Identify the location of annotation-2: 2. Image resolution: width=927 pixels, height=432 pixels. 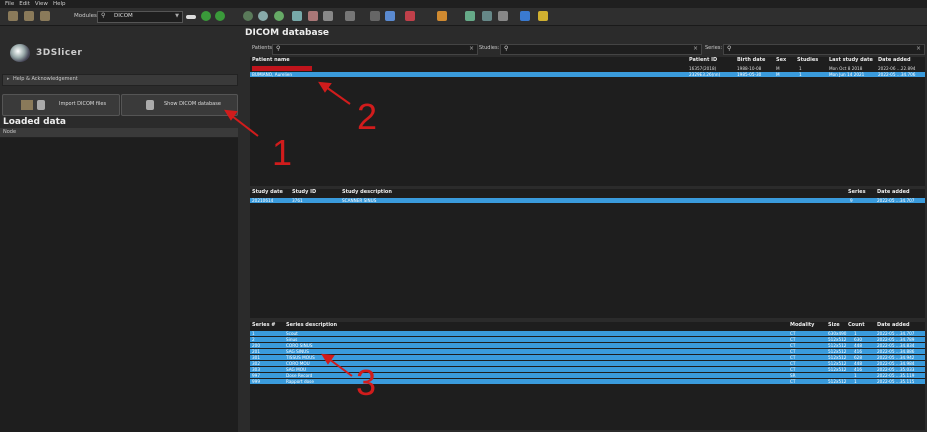
(367, 116).